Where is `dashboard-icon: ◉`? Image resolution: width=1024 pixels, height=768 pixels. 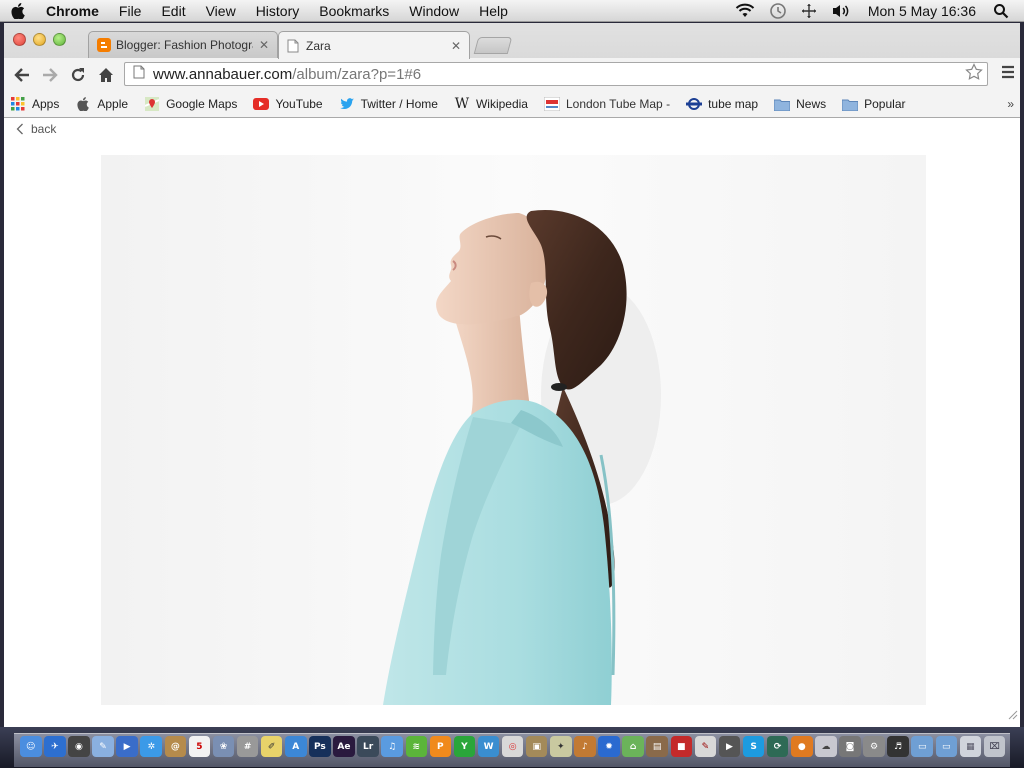
dashboard-icon: ◉ is located at coordinates (79, 746).